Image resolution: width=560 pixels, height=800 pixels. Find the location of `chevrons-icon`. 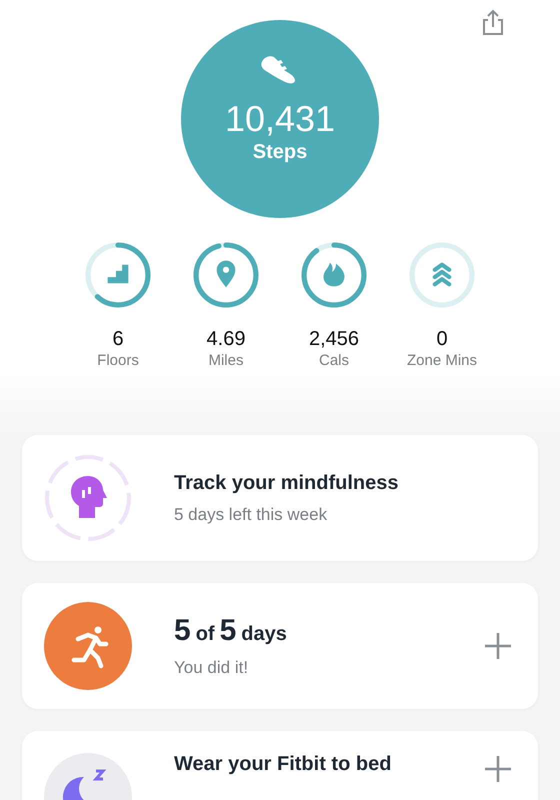

chevrons-icon is located at coordinates (442, 274).